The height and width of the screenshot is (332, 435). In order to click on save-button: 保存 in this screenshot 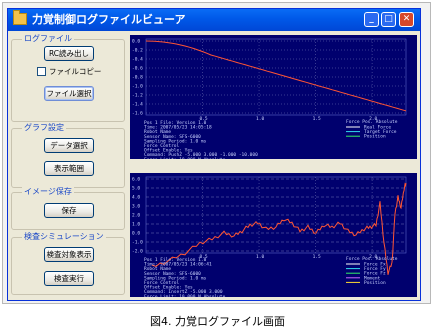, I will do `click(69, 210)`.